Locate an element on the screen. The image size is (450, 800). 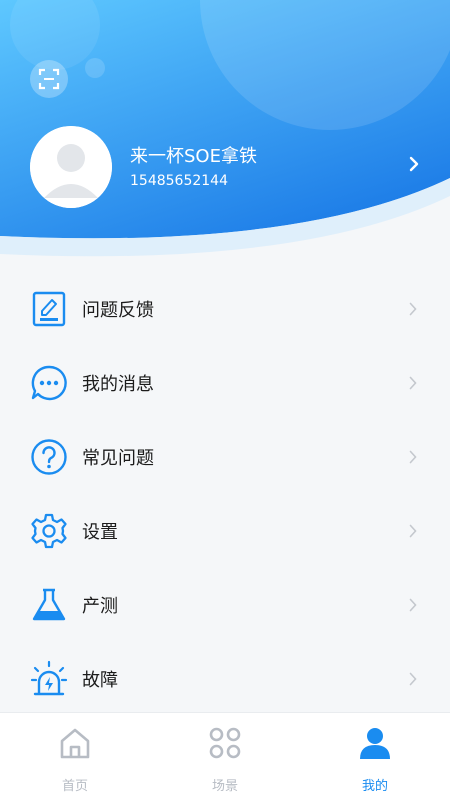
menu-item-feedback: 问题反馈 is located at coordinates (225, 309).